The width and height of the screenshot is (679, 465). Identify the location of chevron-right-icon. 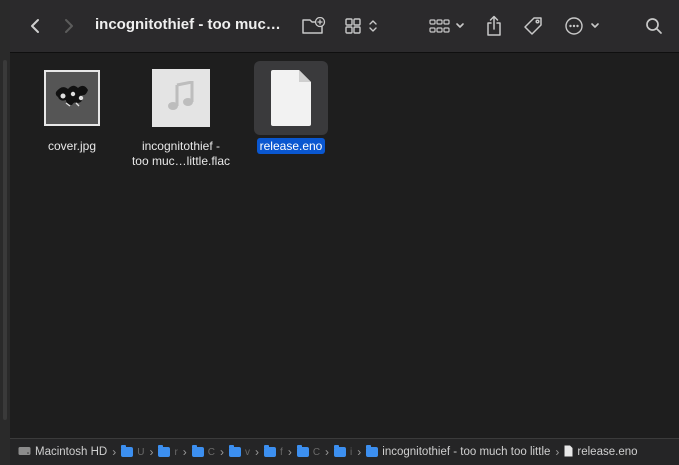
(69, 26).